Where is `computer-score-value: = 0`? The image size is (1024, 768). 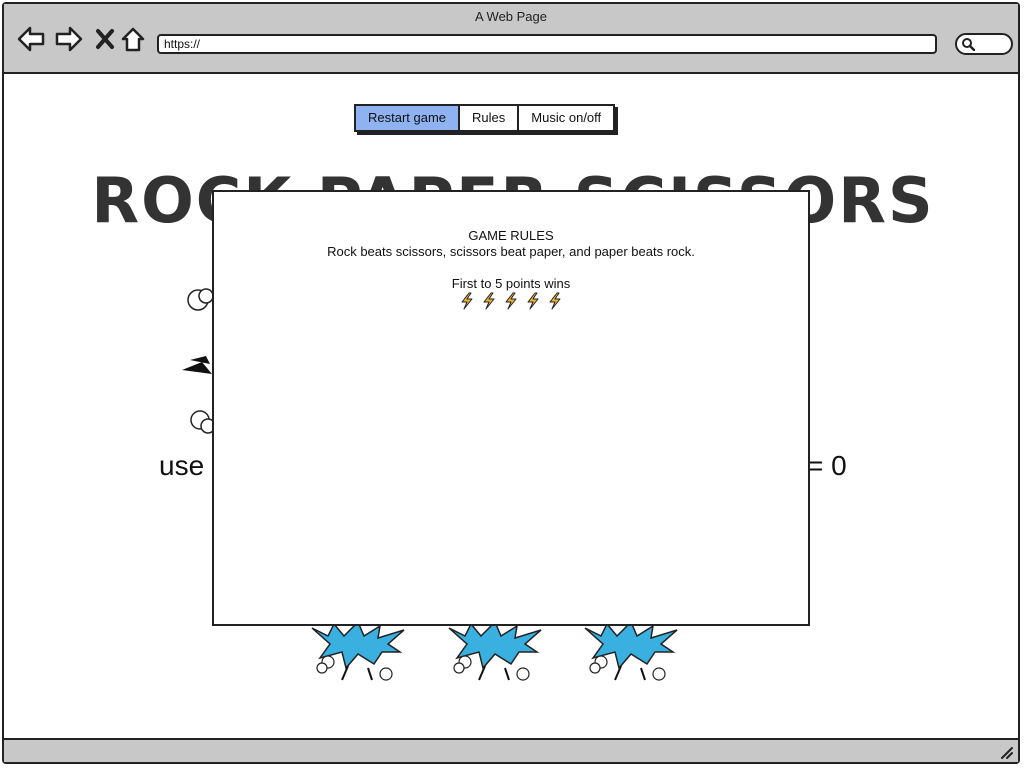 computer-score-value: = 0 is located at coordinates (827, 465).